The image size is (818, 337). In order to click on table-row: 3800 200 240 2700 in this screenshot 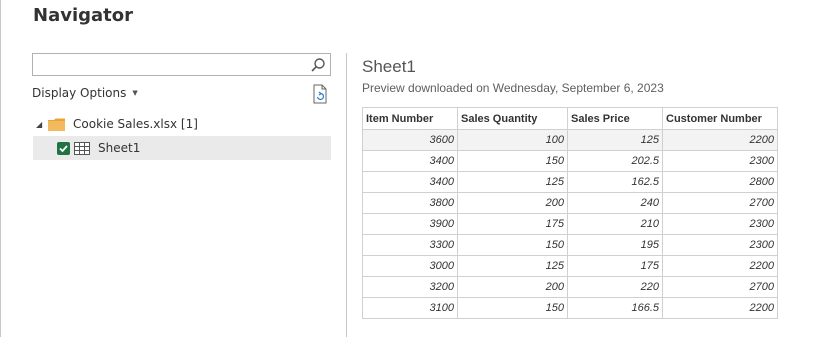, I will do `click(570, 203)`.